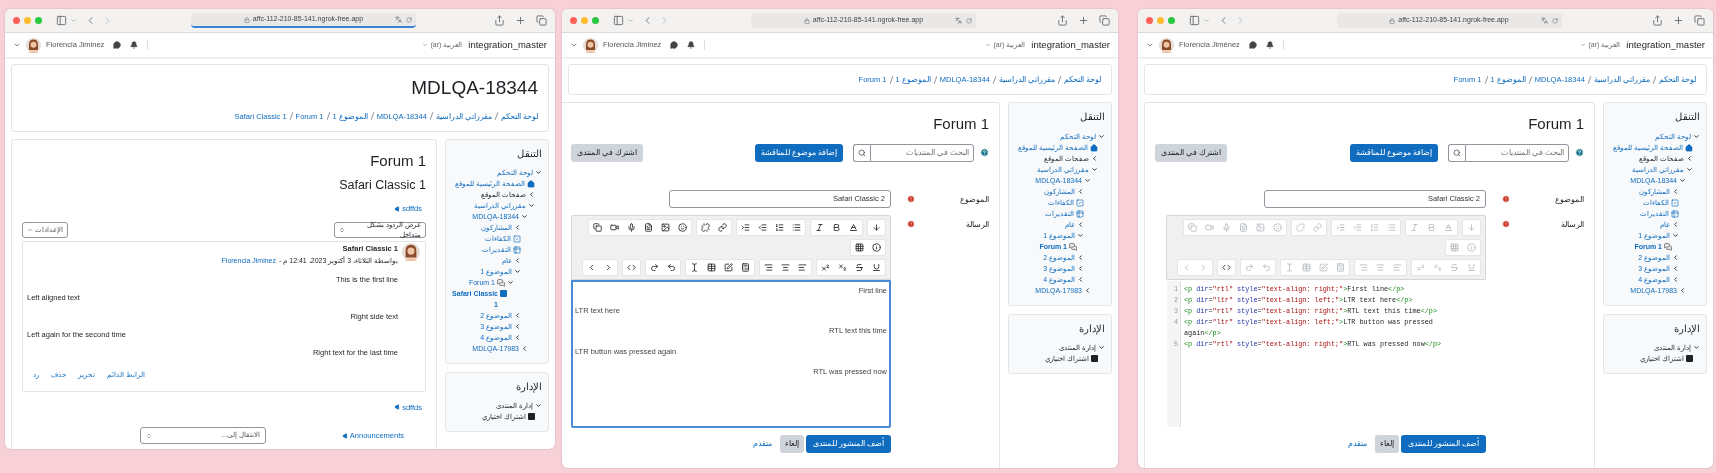 This screenshot has width=1716, height=473. I want to click on select-arrows-icon, so click(342, 230).